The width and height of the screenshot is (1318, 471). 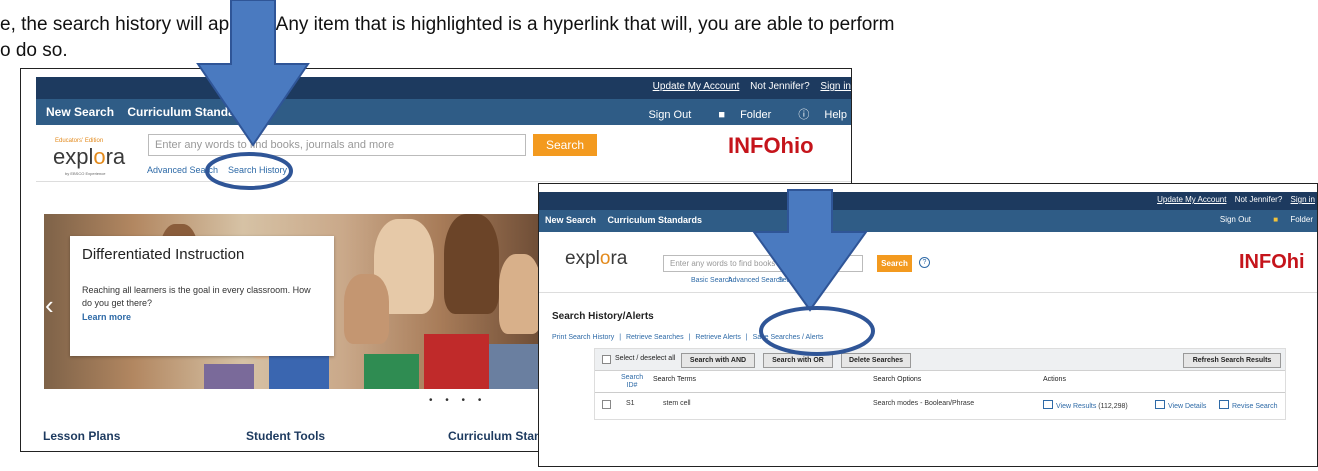 I want to click on row-divider, so click(x=940, y=392).